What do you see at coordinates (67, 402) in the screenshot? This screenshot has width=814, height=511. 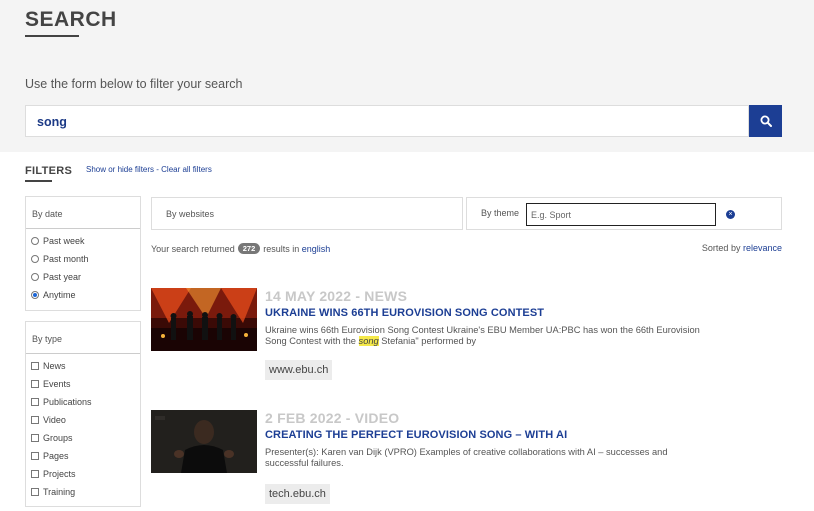 I see `type-option-label: Publications` at bounding box center [67, 402].